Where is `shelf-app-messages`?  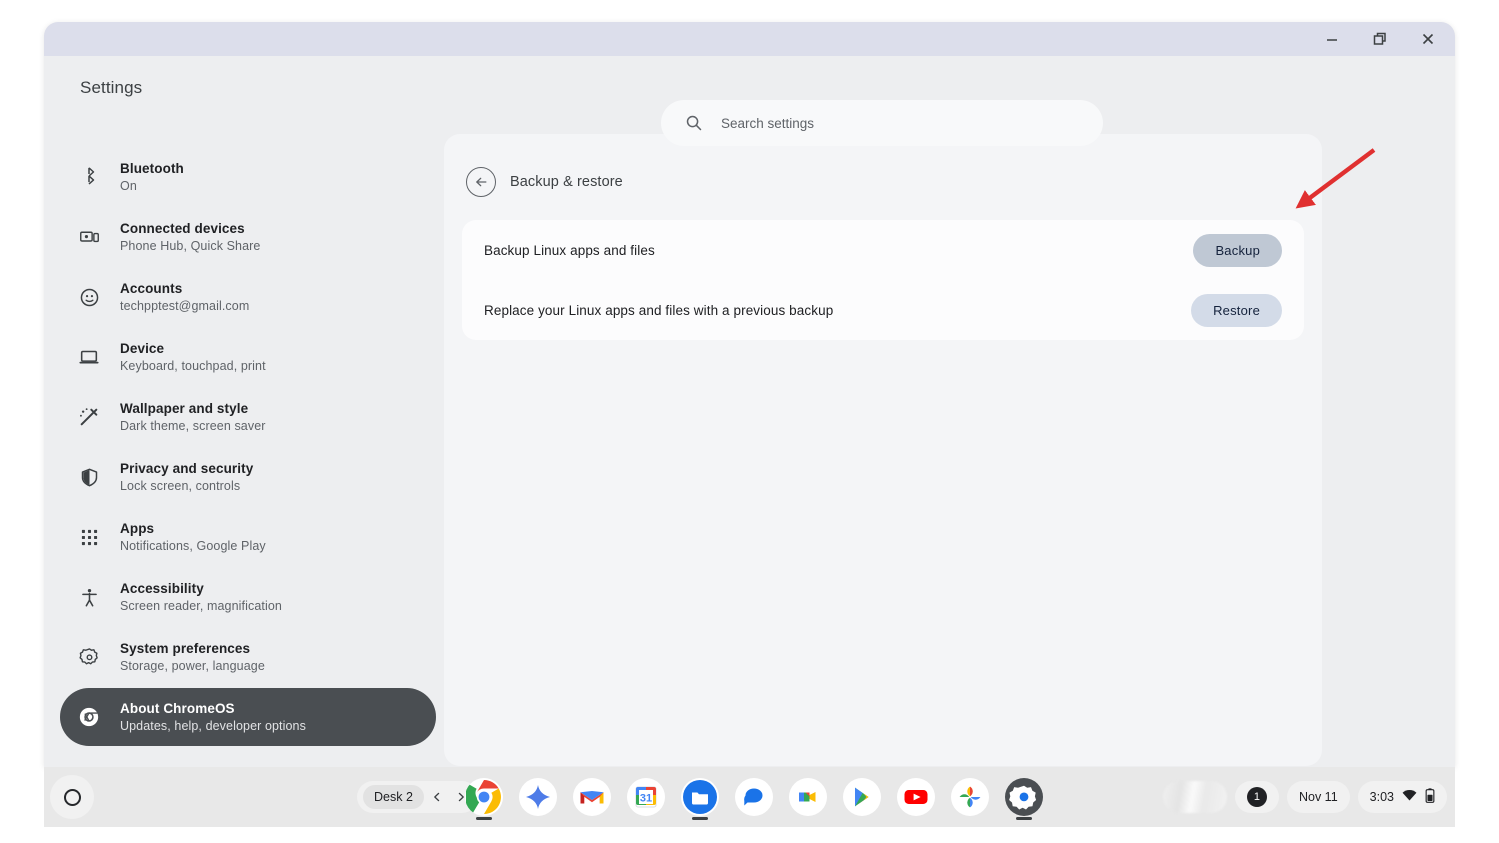 shelf-app-messages is located at coordinates (754, 797).